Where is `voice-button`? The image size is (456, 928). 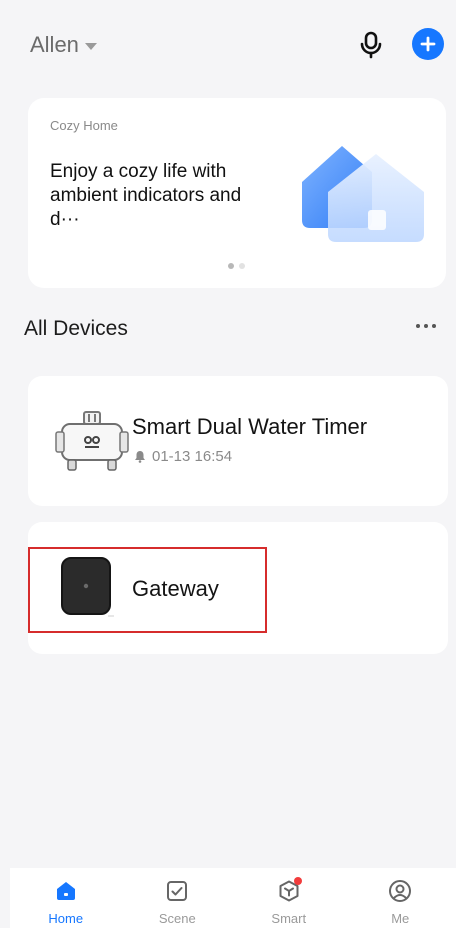 voice-button is located at coordinates (371, 45).